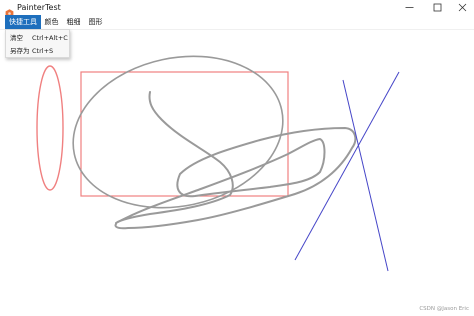 The width and height of the screenshot is (474, 316). What do you see at coordinates (50, 38) in the screenshot?
I see `menu-item-clear-shortcut: Ctrl+Alt+C` at bounding box center [50, 38].